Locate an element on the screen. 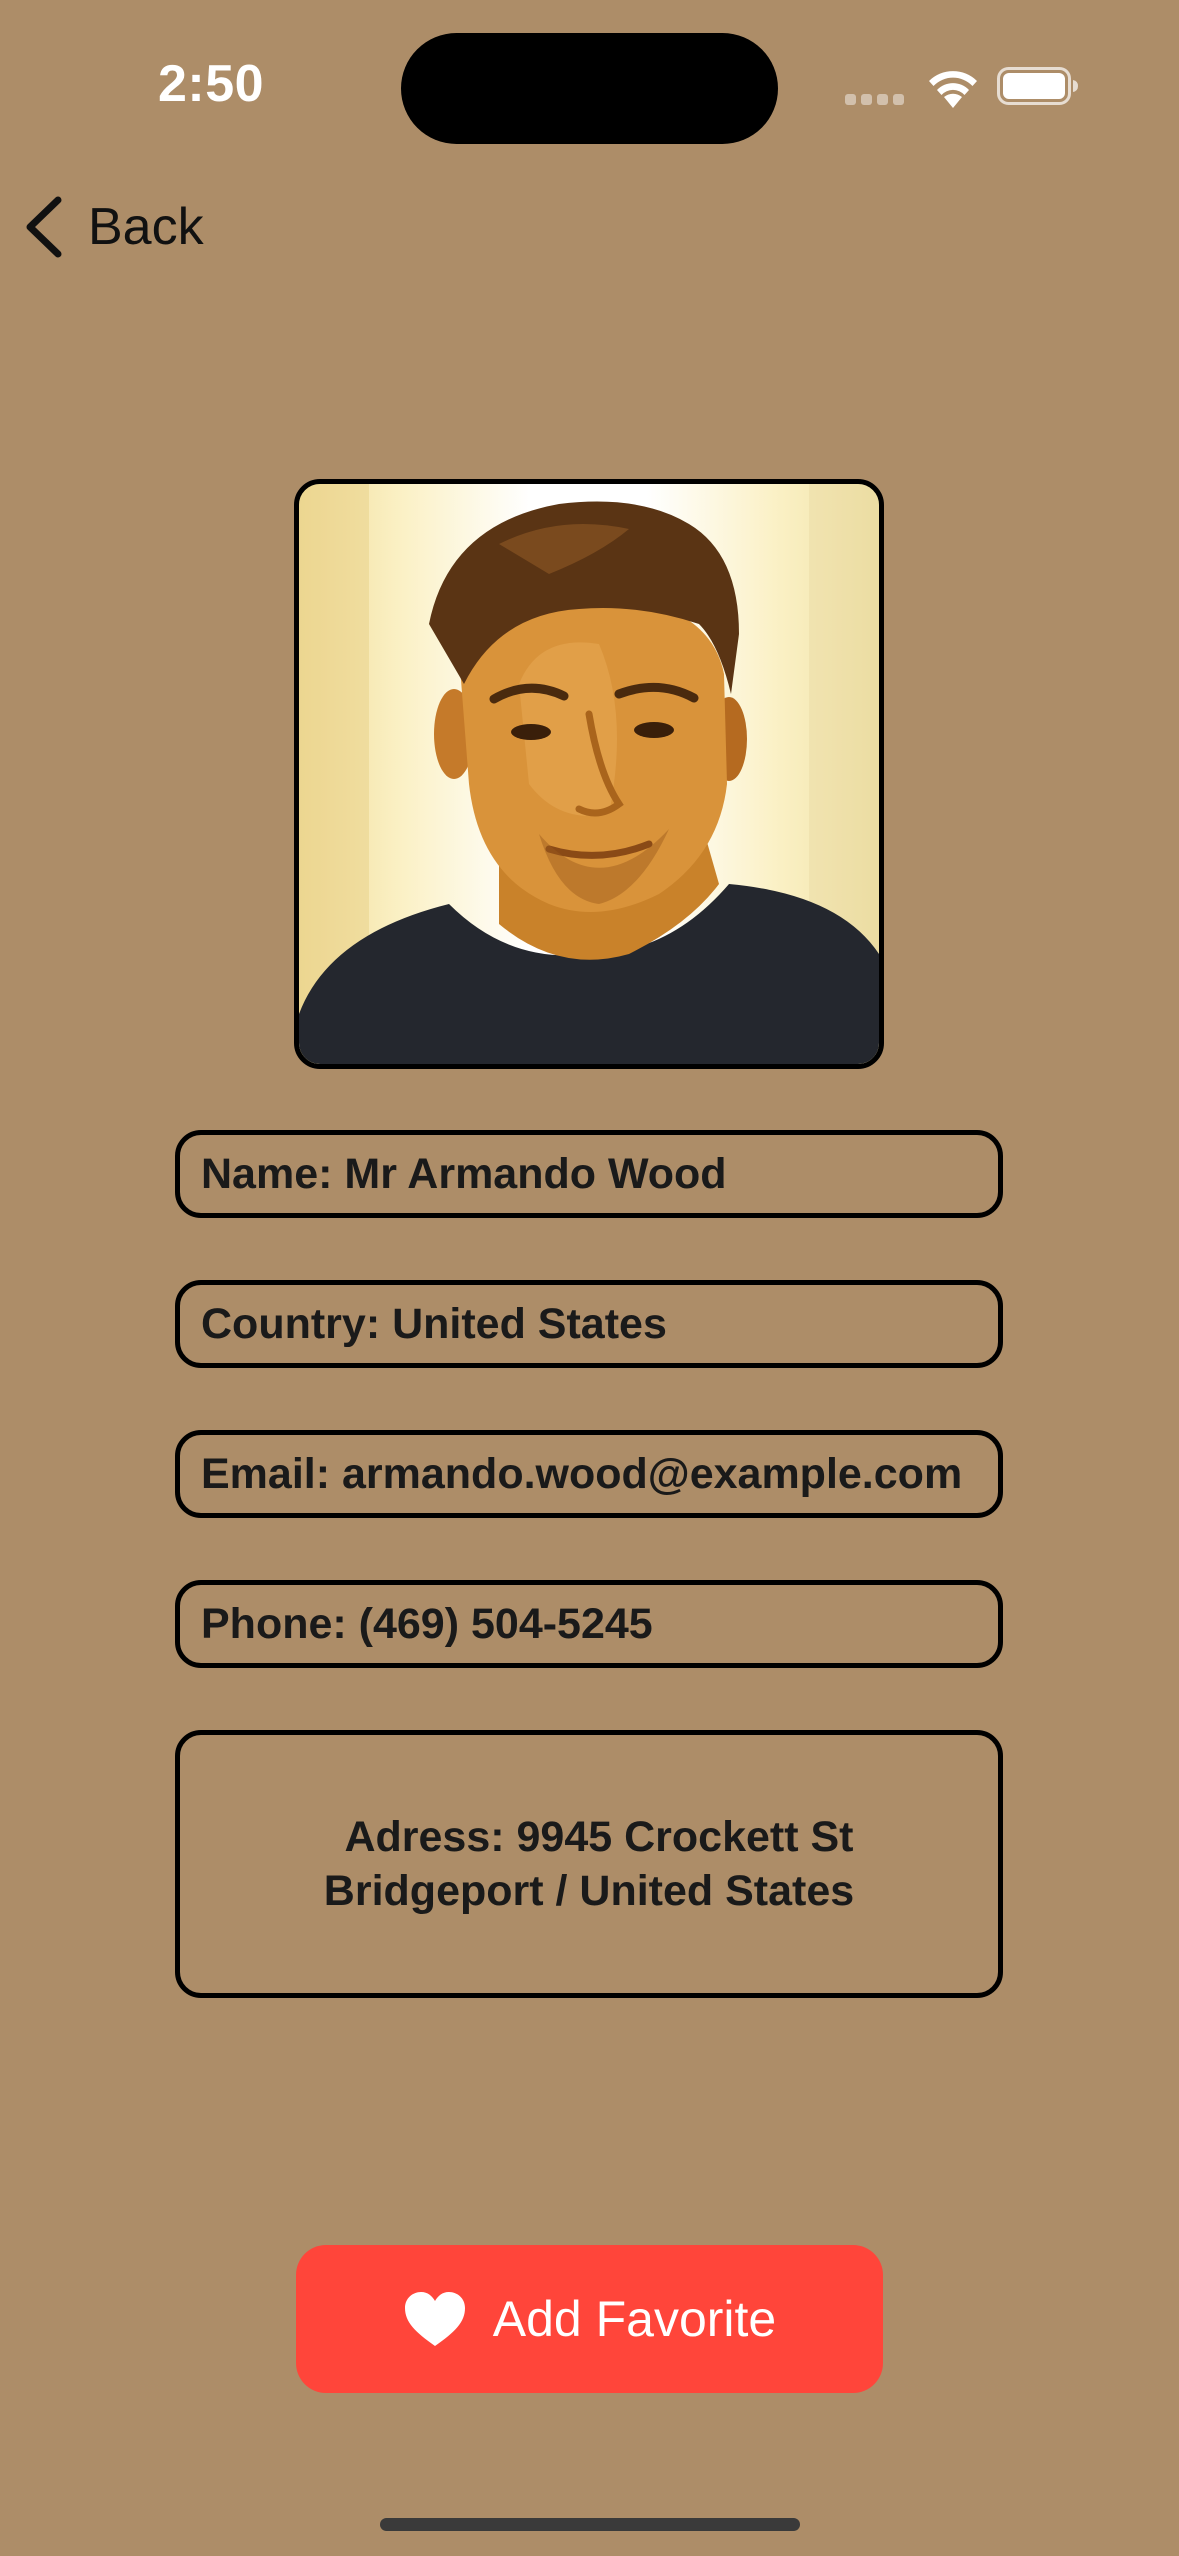  wifi-icon is located at coordinates (953, 89).